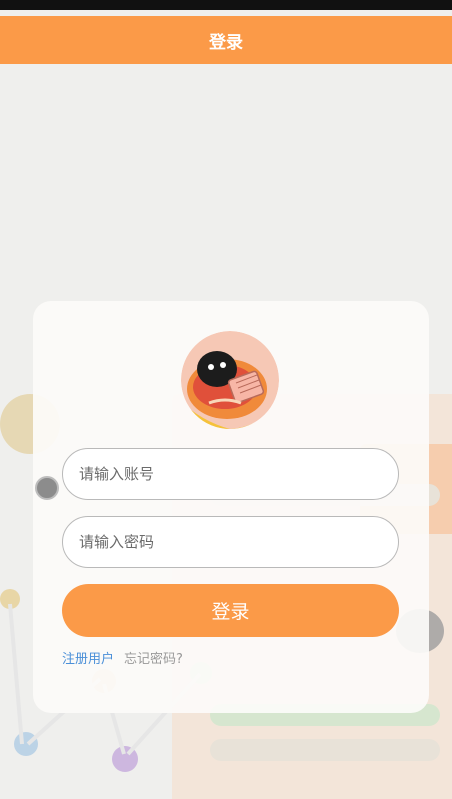 The width and height of the screenshot is (452, 799). I want to click on account-field, so click(230, 474).